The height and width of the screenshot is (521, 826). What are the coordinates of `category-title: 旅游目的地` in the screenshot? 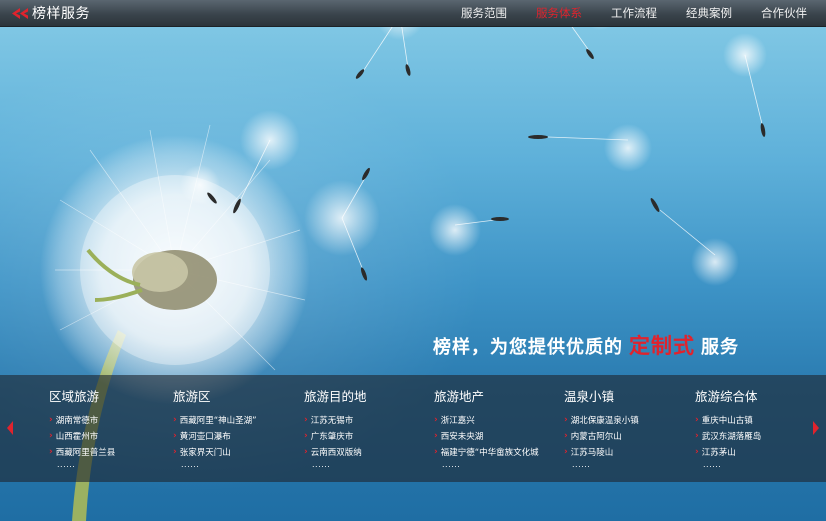 It's located at (335, 397).